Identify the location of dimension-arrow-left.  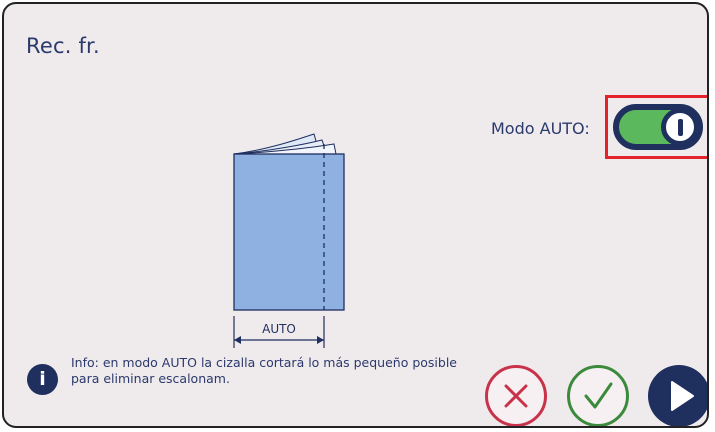
(237, 340).